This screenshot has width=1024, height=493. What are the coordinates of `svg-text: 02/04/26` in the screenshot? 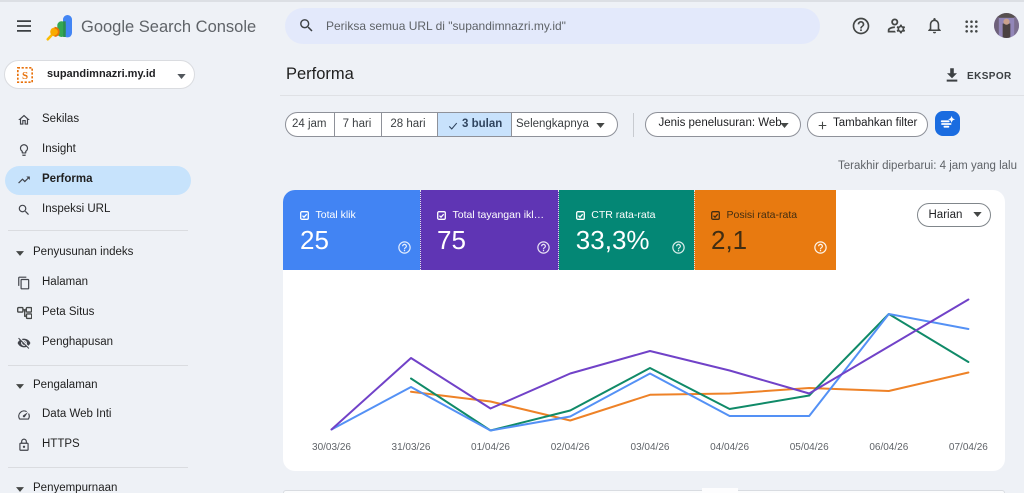 It's located at (570, 447).